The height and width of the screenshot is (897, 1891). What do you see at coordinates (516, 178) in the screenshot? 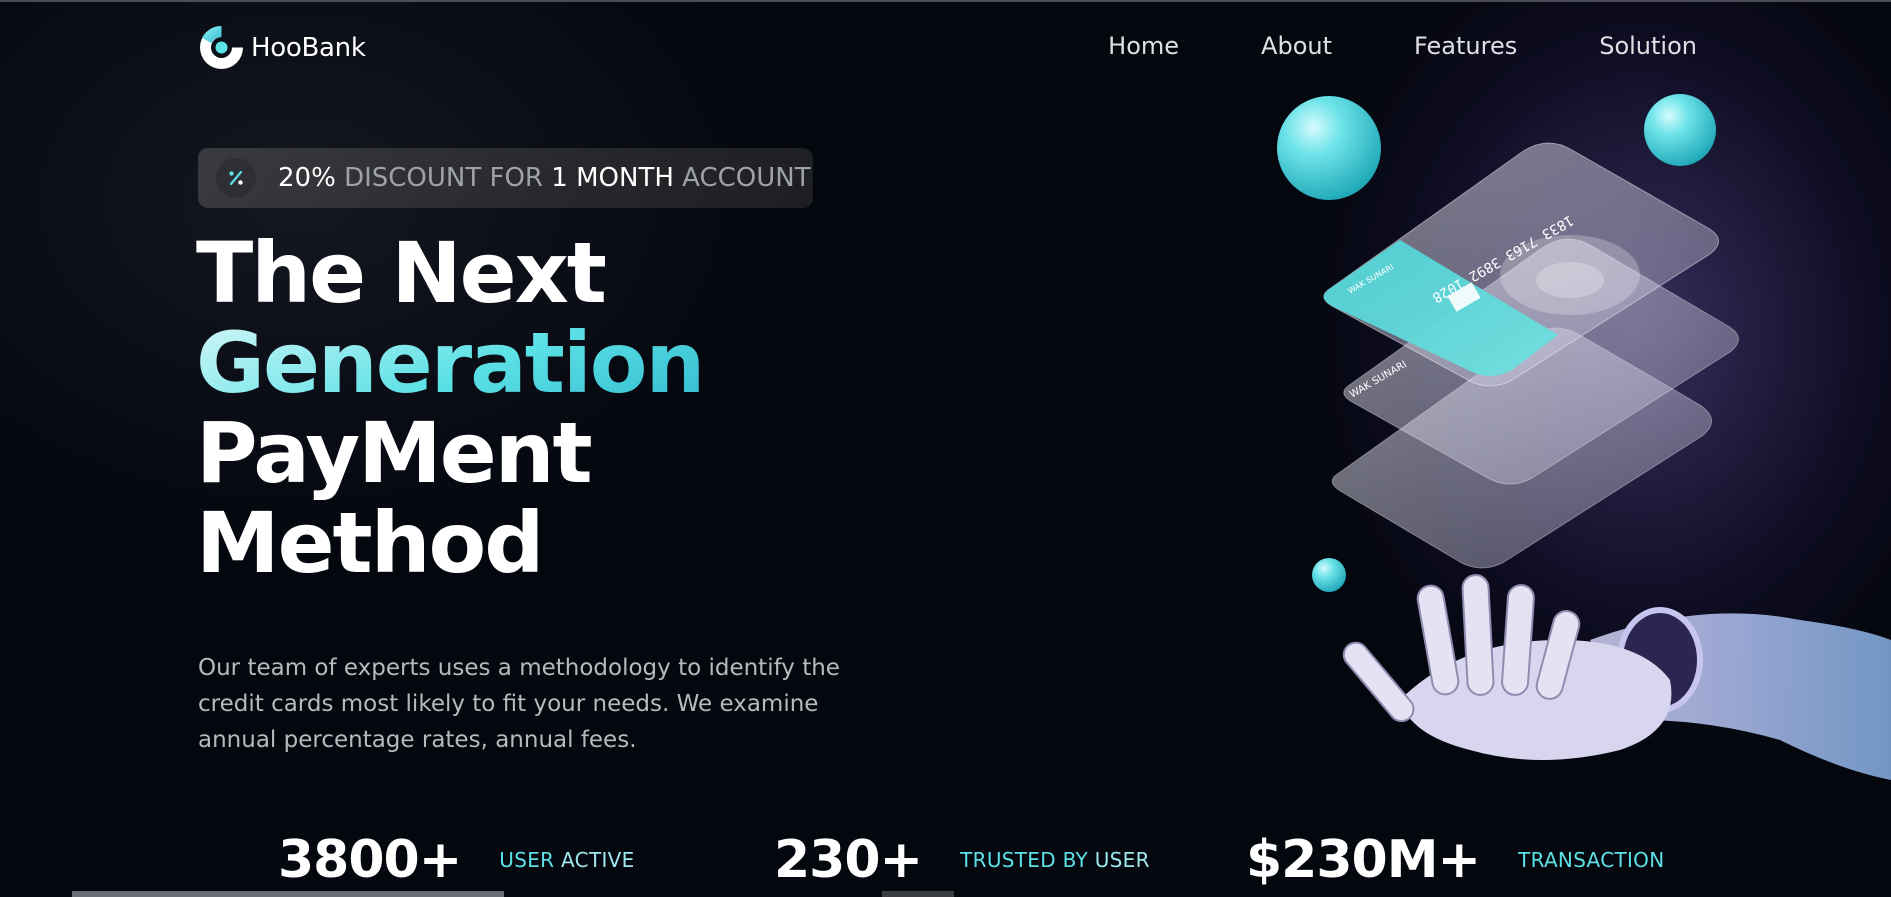
I see `discount-for: FOR` at bounding box center [516, 178].